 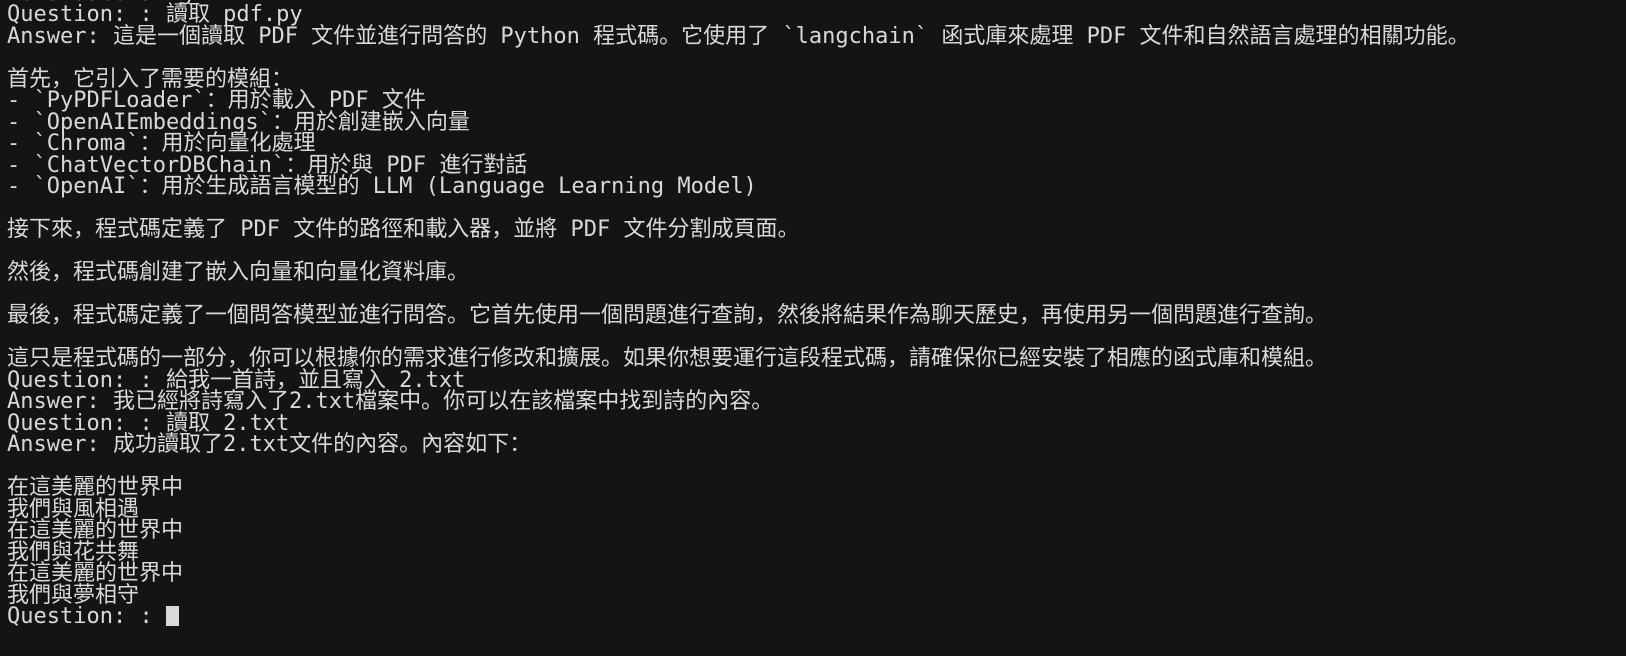 What do you see at coordinates (403, 229) in the screenshot?
I see `terminal-line: 接下來，程式碼定義了 PDF 文件的路徑和載入器，並將 PDF 文件分割成頁面。` at bounding box center [403, 229].